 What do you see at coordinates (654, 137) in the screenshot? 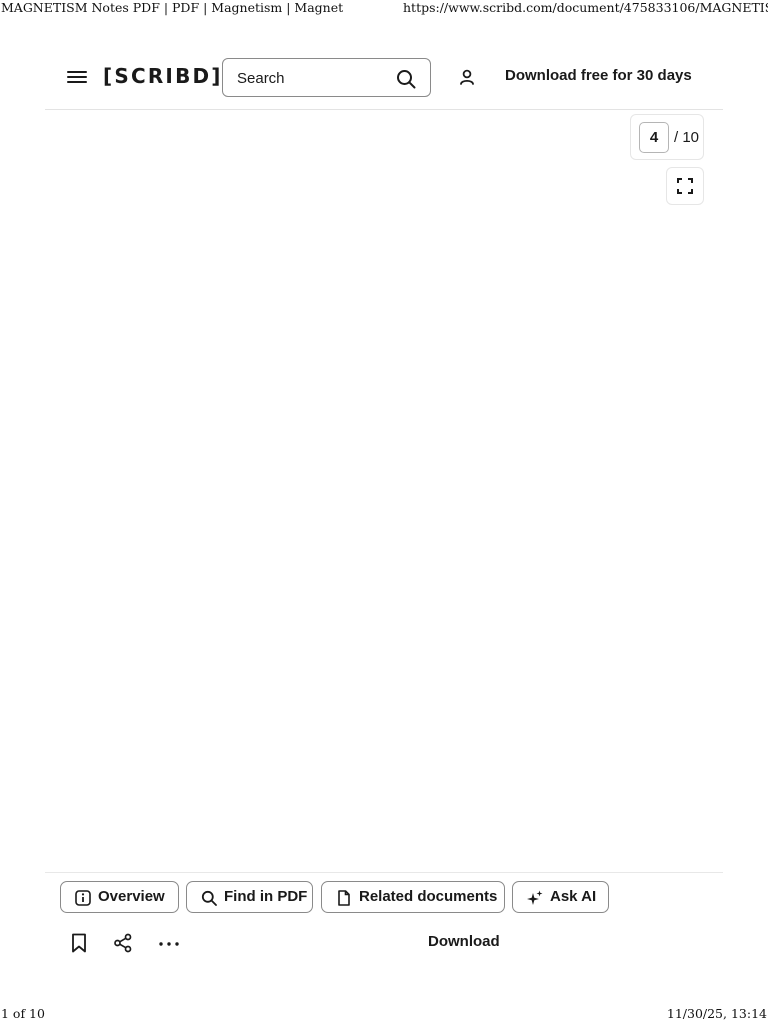
I see `current-page-input: 4` at bounding box center [654, 137].